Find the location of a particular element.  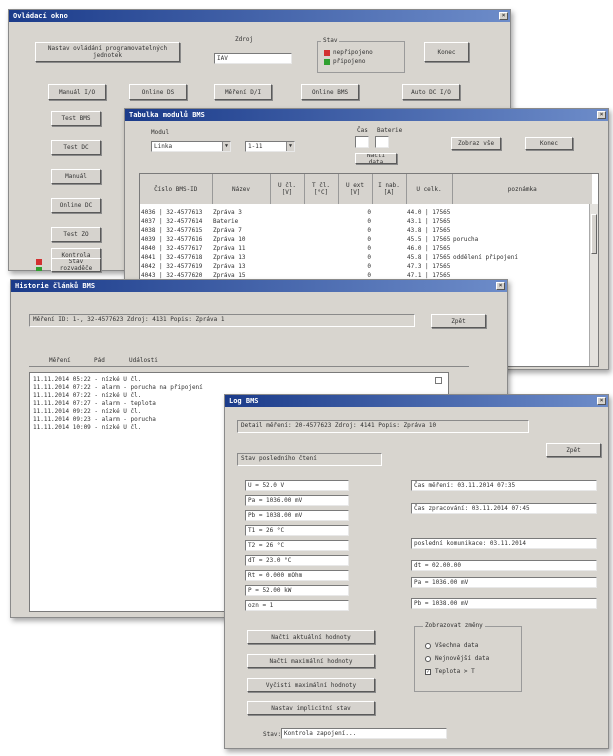

col-header: poznámka is located at coordinates (522, 189).